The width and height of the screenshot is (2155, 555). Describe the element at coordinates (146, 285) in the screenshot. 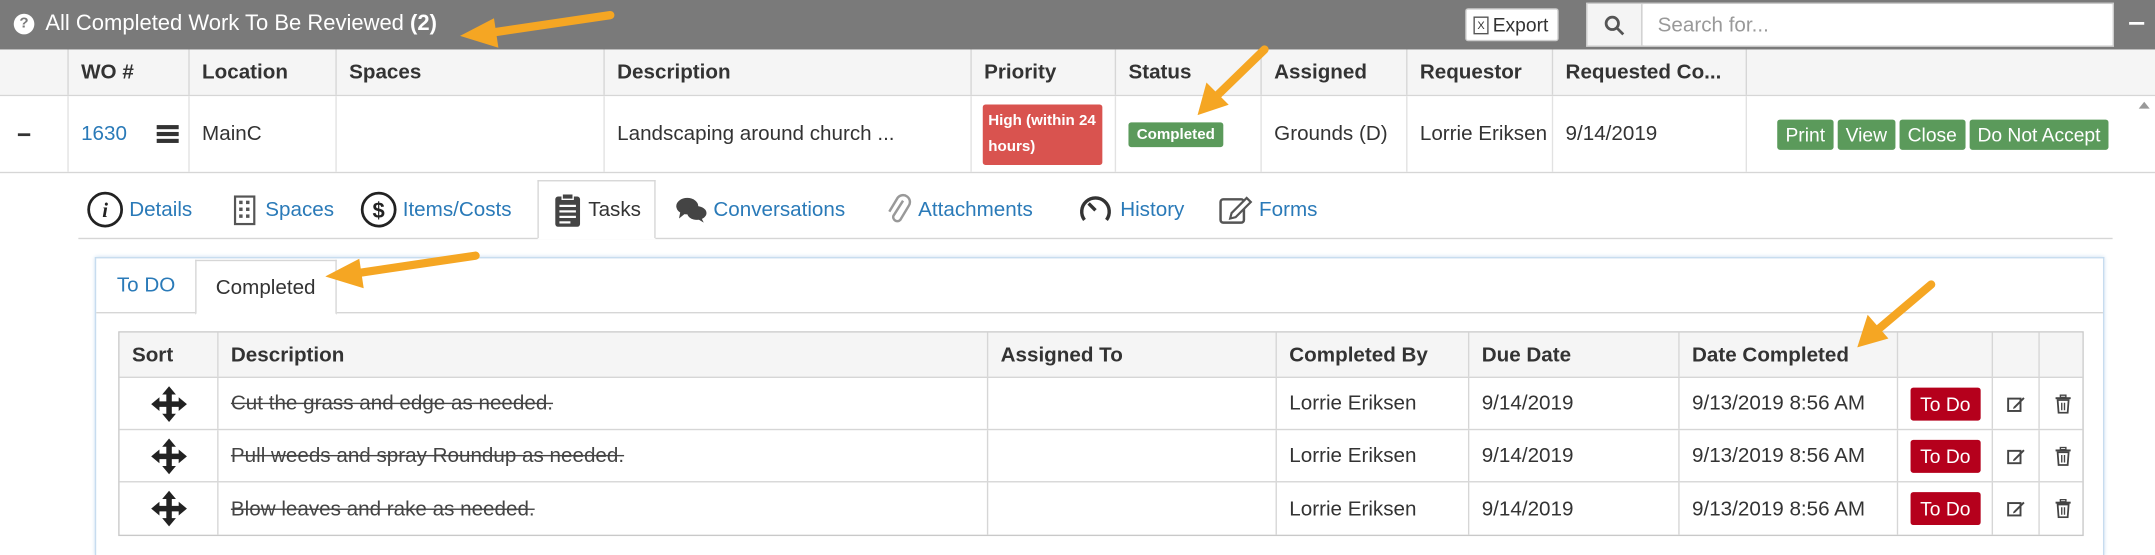

I see `tab-todo: To DO` at that location.